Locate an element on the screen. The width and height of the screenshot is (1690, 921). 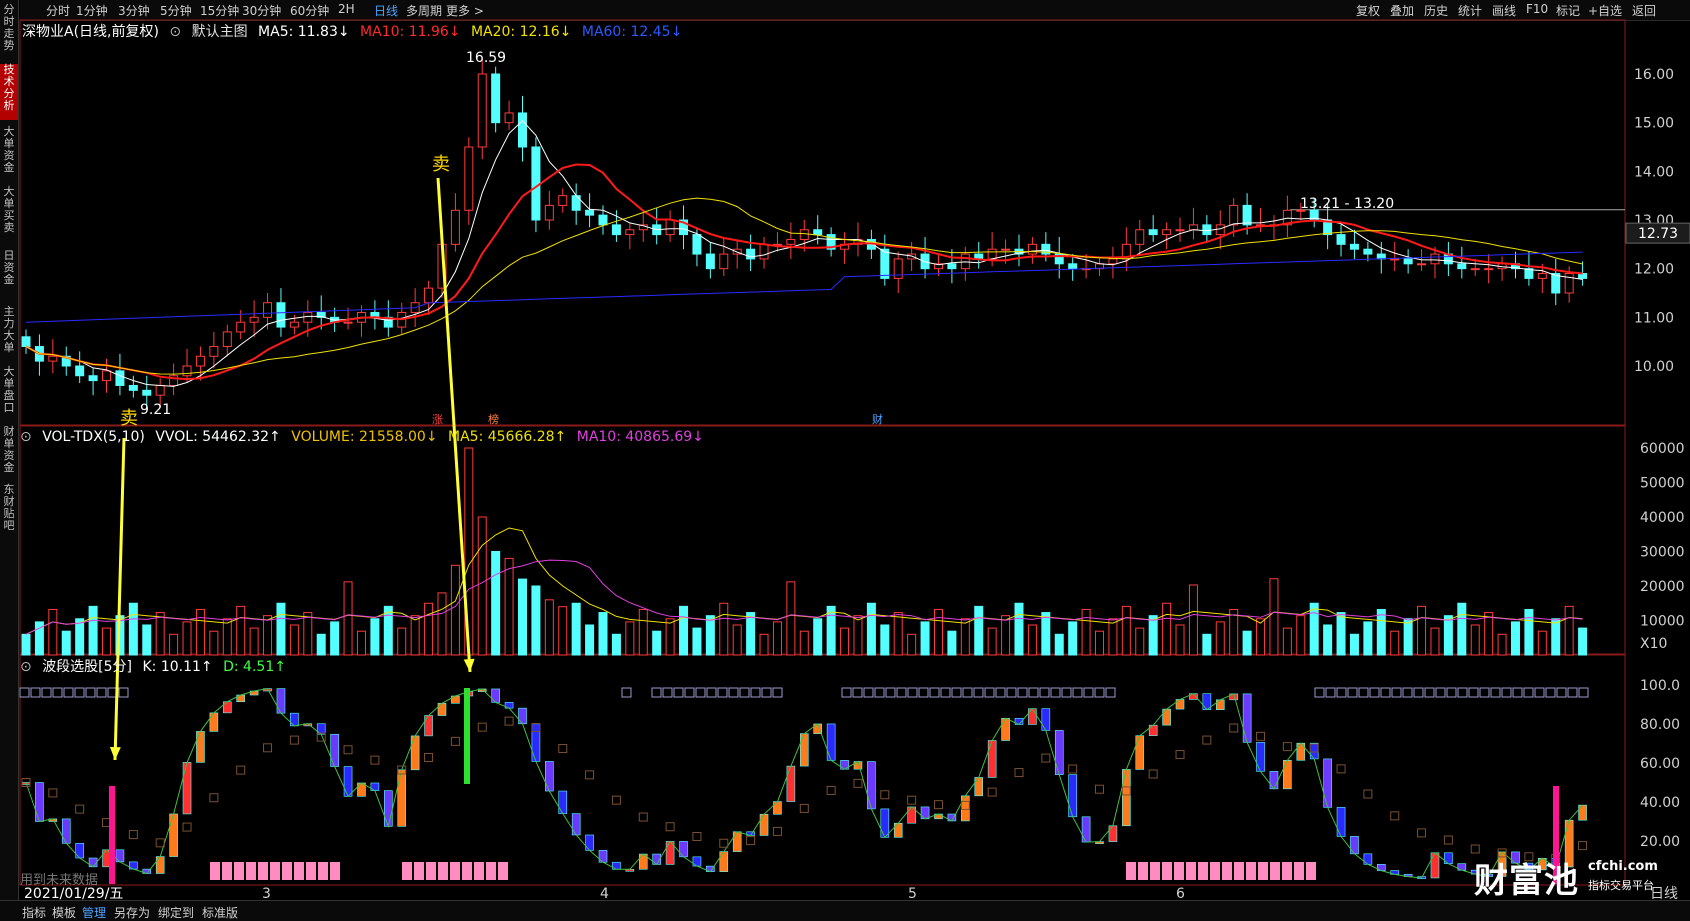
month-label-2: 5 is located at coordinates (912, 893).